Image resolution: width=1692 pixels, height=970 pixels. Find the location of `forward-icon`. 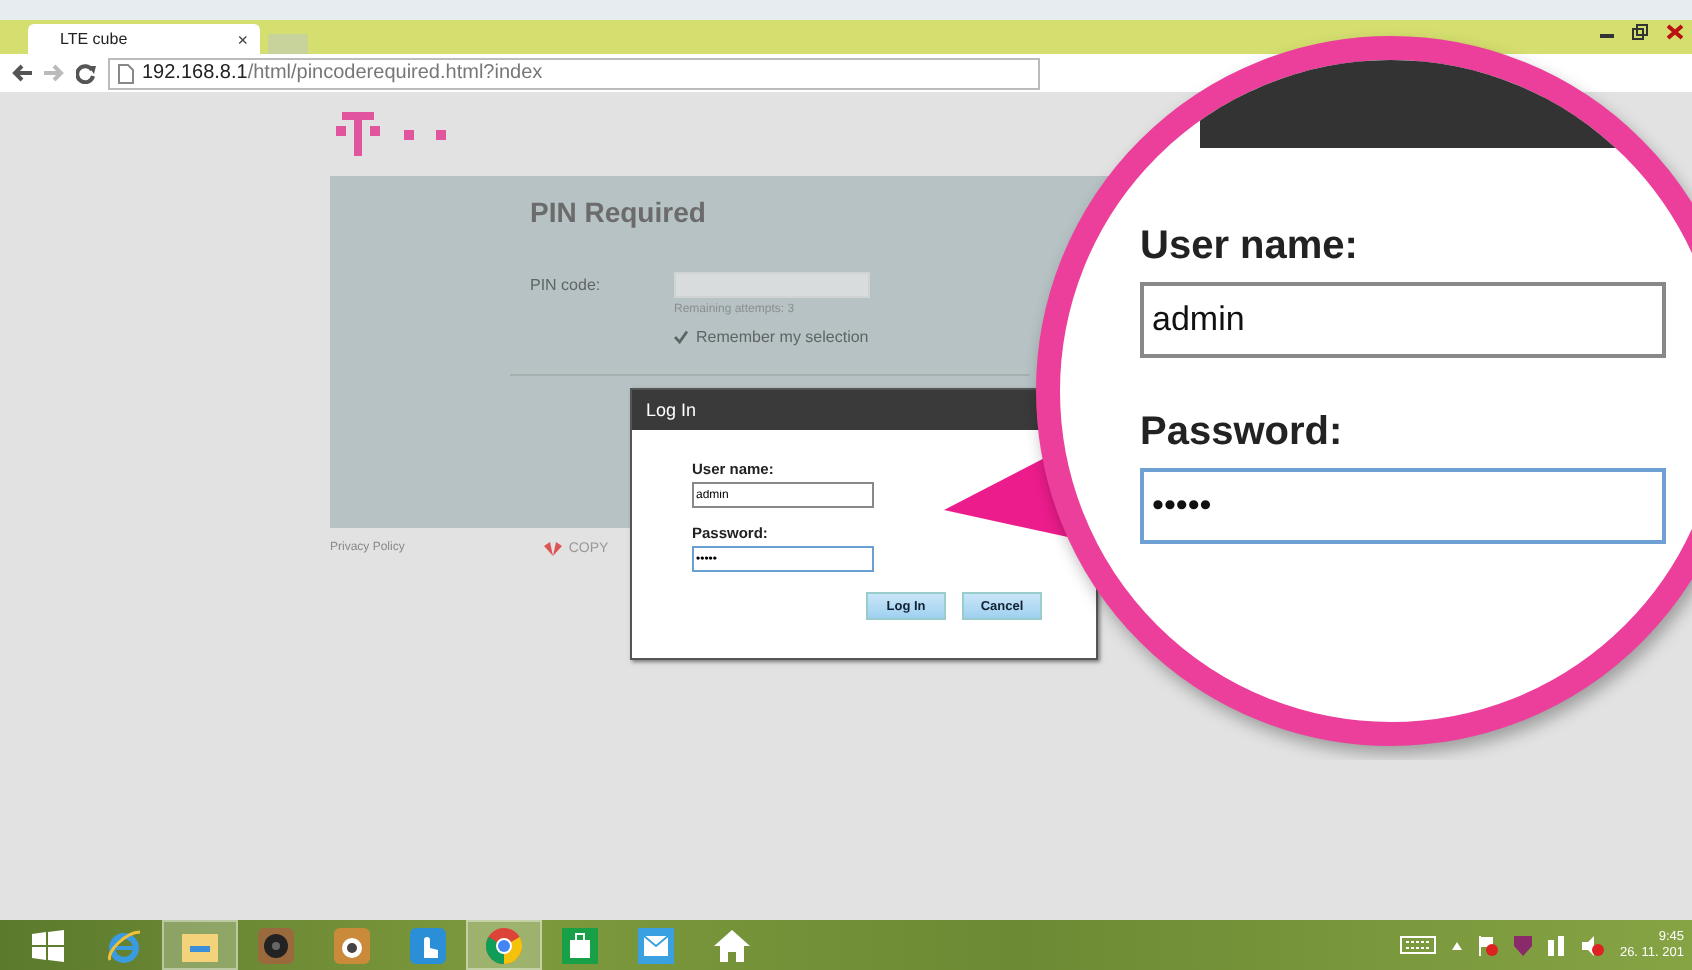

forward-icon is located at coordinates (54, 73).